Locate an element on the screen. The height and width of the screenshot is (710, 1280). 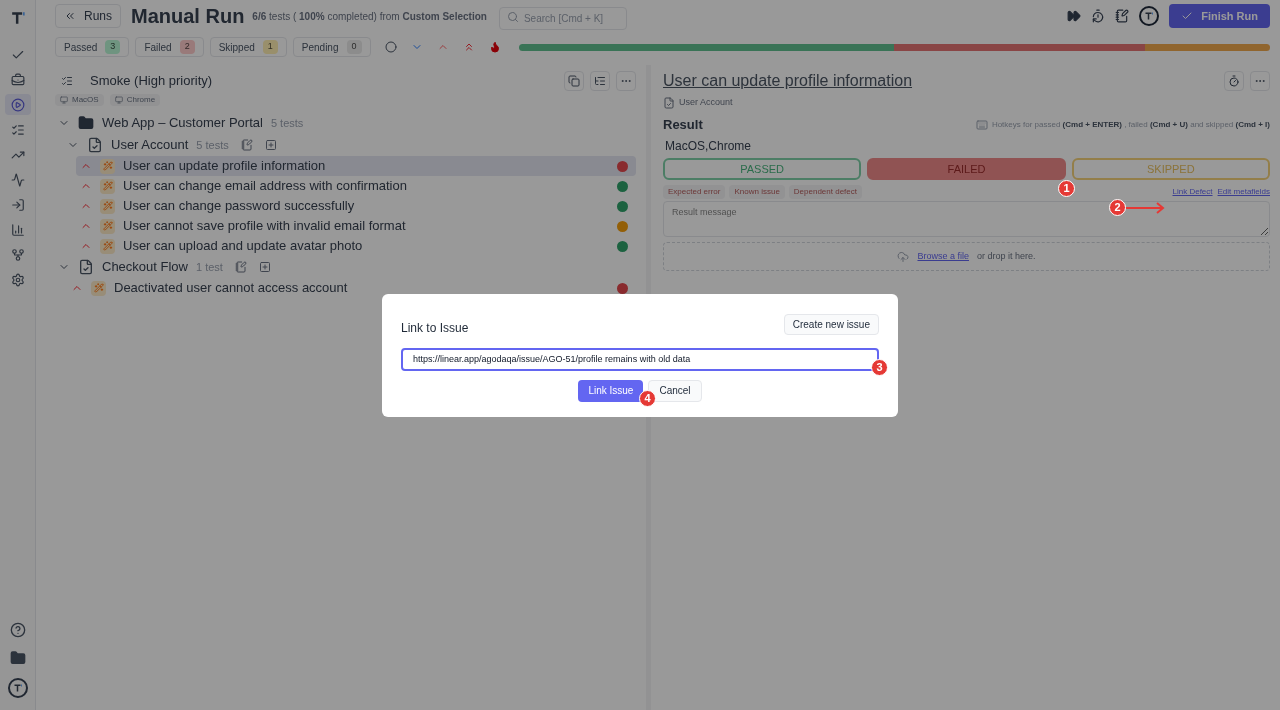
back-button: Runs is located at coordinates (88, 16).